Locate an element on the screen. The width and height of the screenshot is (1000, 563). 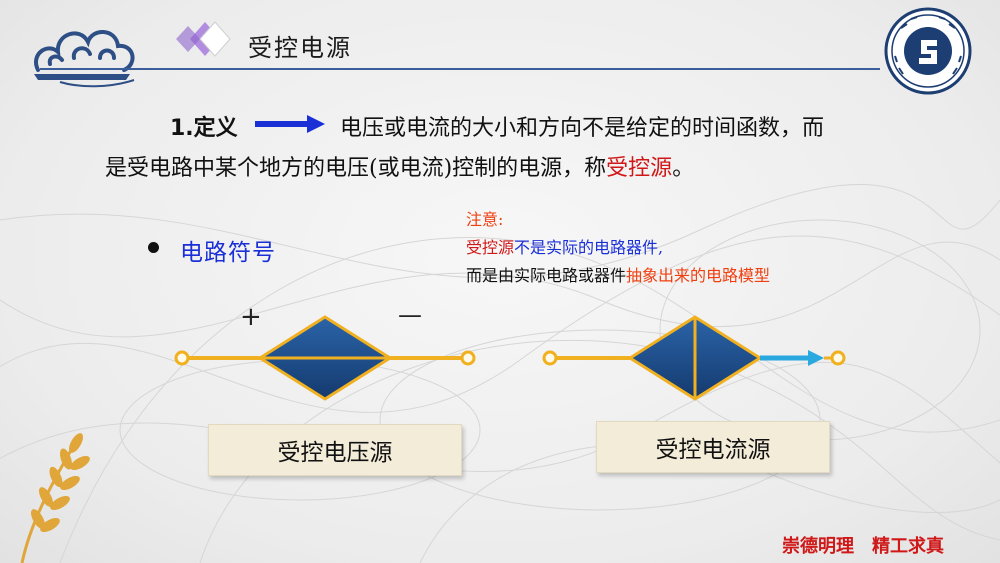
voltage-source-symbol is located at coordinates (325, 358).